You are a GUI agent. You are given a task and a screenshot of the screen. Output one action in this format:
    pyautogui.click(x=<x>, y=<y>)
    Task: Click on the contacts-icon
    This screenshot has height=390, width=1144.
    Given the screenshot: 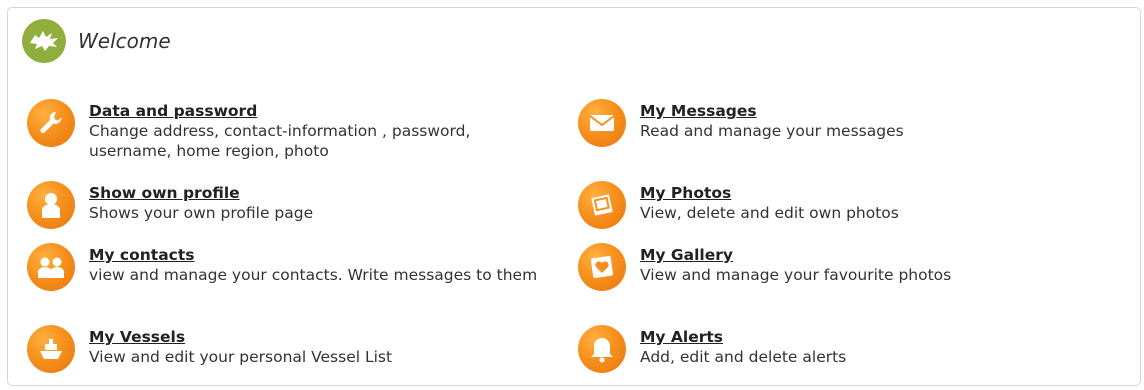 What is the action you would take?
    pyautogui.click(x=51, y=267)
    